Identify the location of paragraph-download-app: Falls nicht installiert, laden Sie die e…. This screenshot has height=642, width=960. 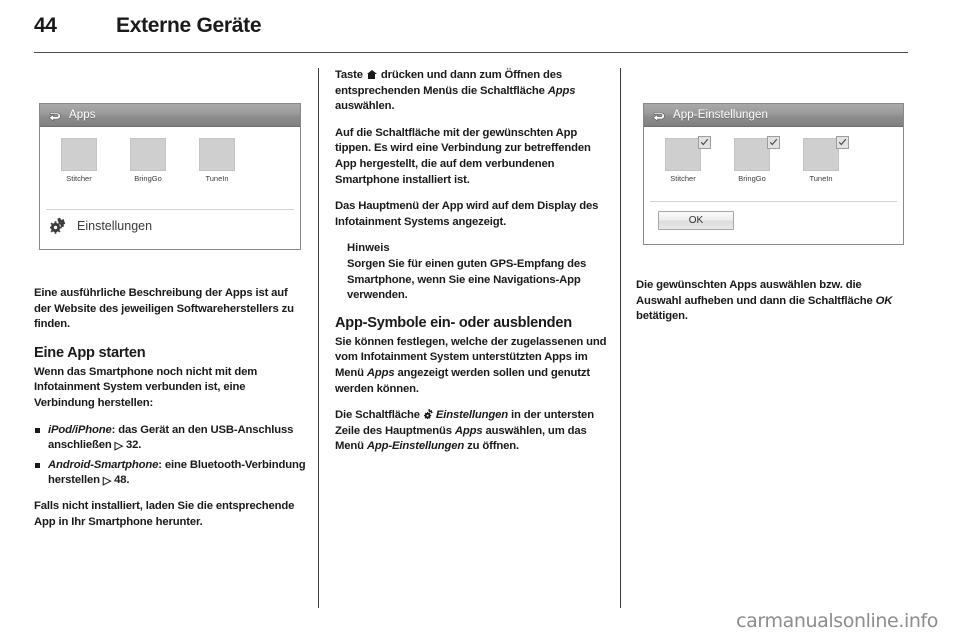
(164, 513).